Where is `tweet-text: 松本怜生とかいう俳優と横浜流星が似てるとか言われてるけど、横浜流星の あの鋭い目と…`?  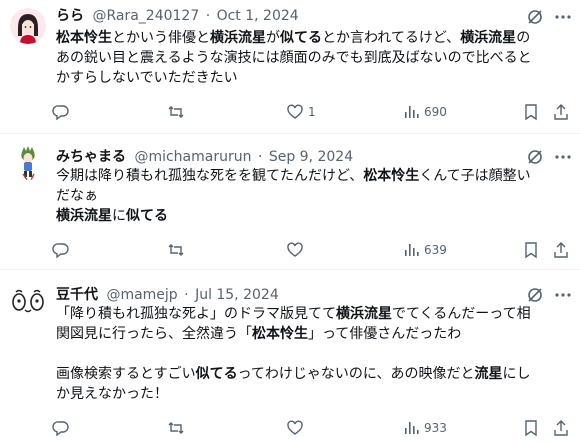 tweet-text: 松本怜生とかいう俳優と横浜流星が似てるとか言われてるけど、横浜流星の あの鋭い目と… is located at coordinates (312, 58).